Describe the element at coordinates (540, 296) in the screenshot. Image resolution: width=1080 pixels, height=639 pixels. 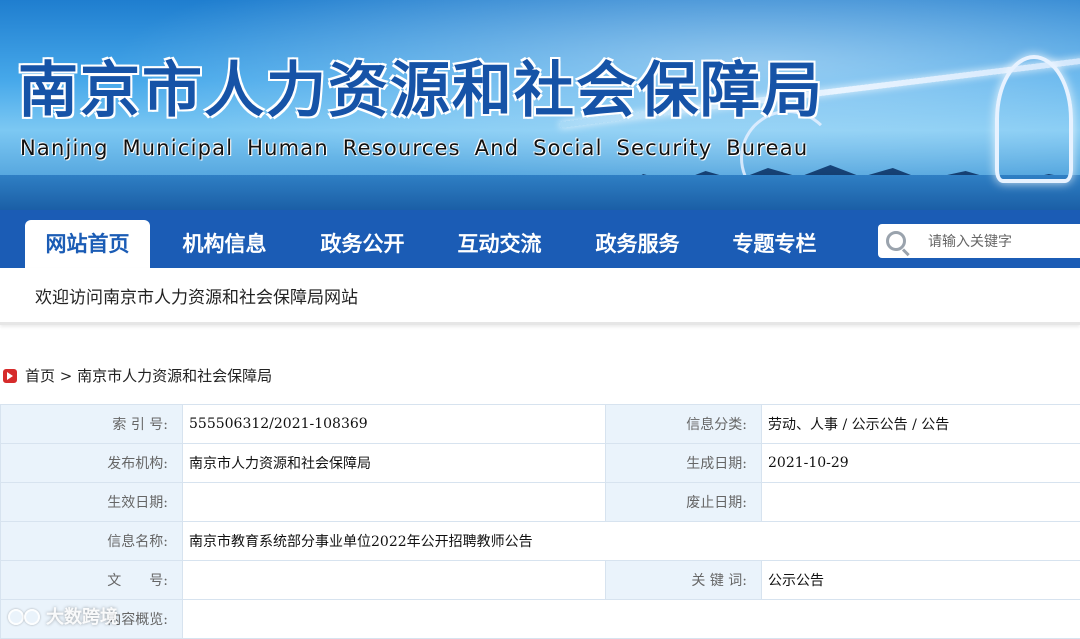
I see `welcome-bar: 欢迎访问南京市人力资源和社会保障局网站` at that location.